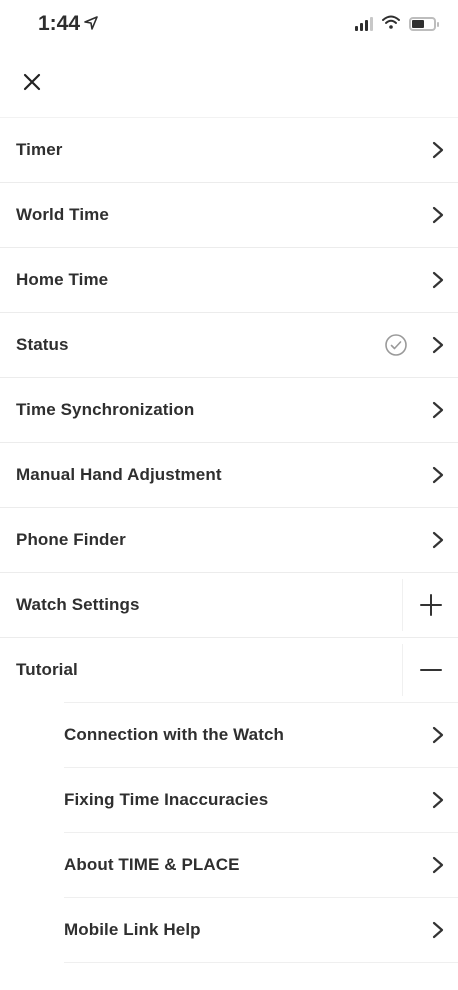 The width and height of the screenshot is (458, 990). I want to click on menu-item-label: Phone Finder, so click(71, 539).